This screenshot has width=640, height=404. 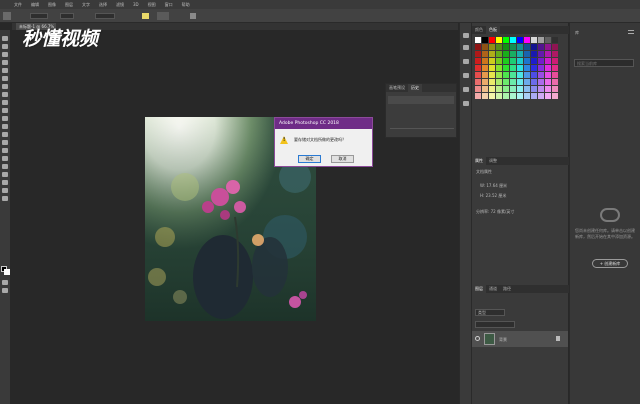 I want to click on dodge-tool-icon, so click(x=5, y=142).